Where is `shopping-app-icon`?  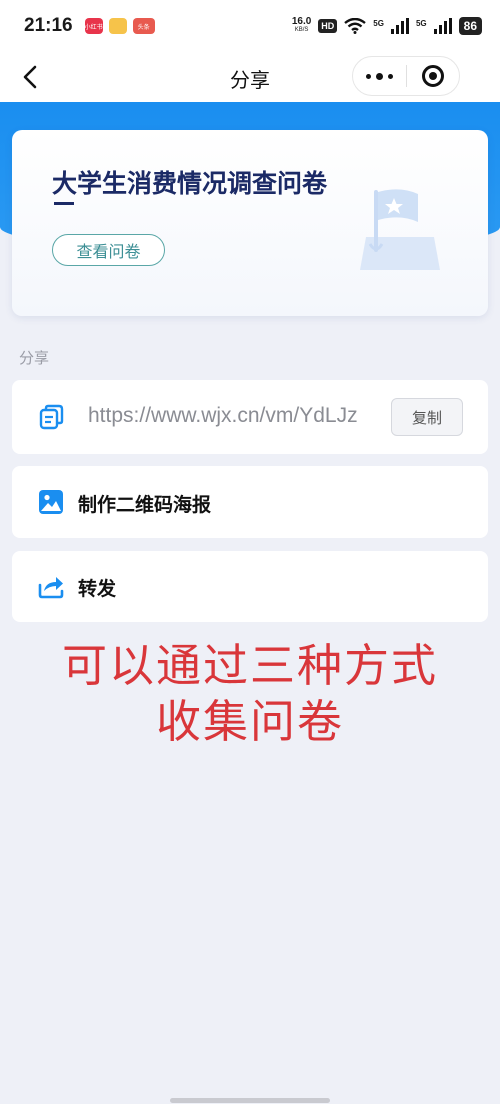
shopping-app-icon is located at coordinates (117, 26).